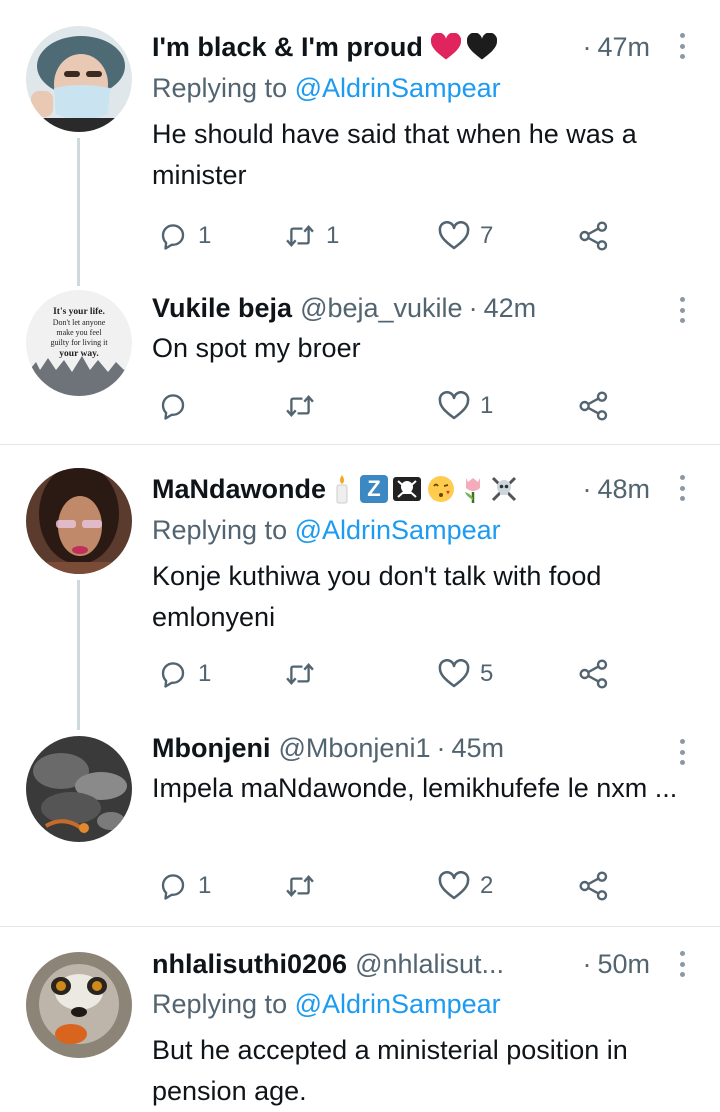 This screenshot has height=1112, width=720. Describe the element at coordinates (79, 332) in the screenshot. I see `avatar-text-line: make you feel` at that location.